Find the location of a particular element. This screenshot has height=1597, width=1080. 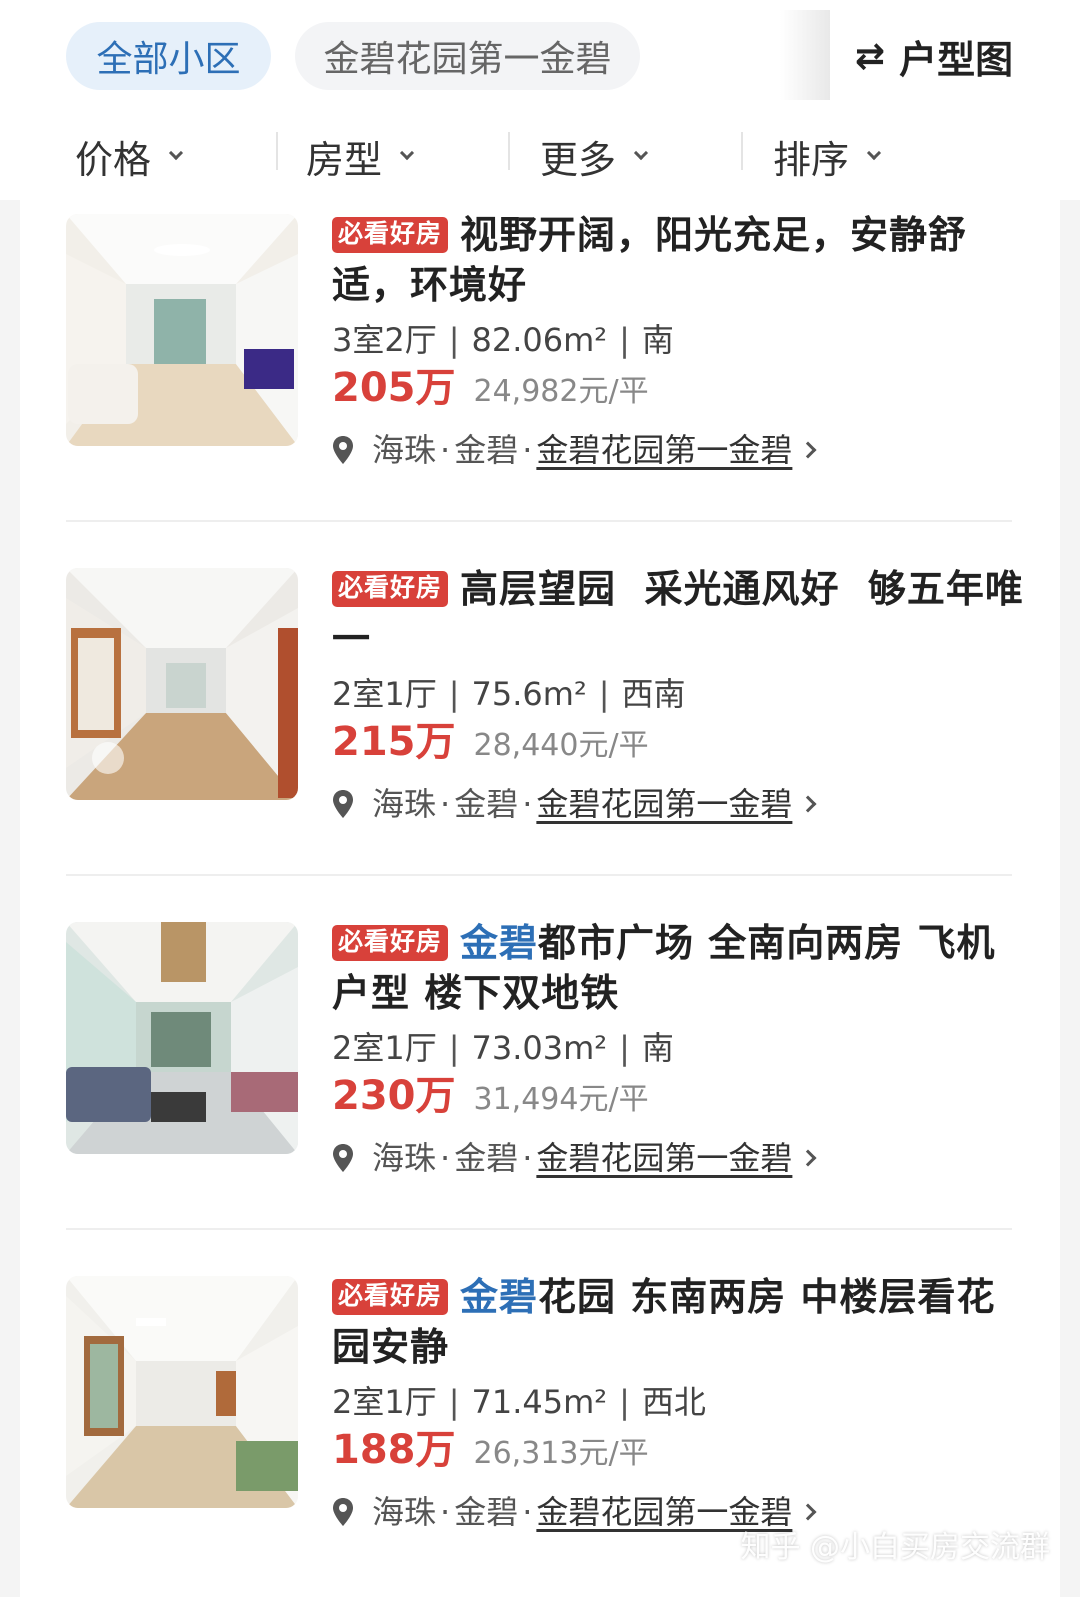

orientation: 西南 is located at coordinates (653, 694).